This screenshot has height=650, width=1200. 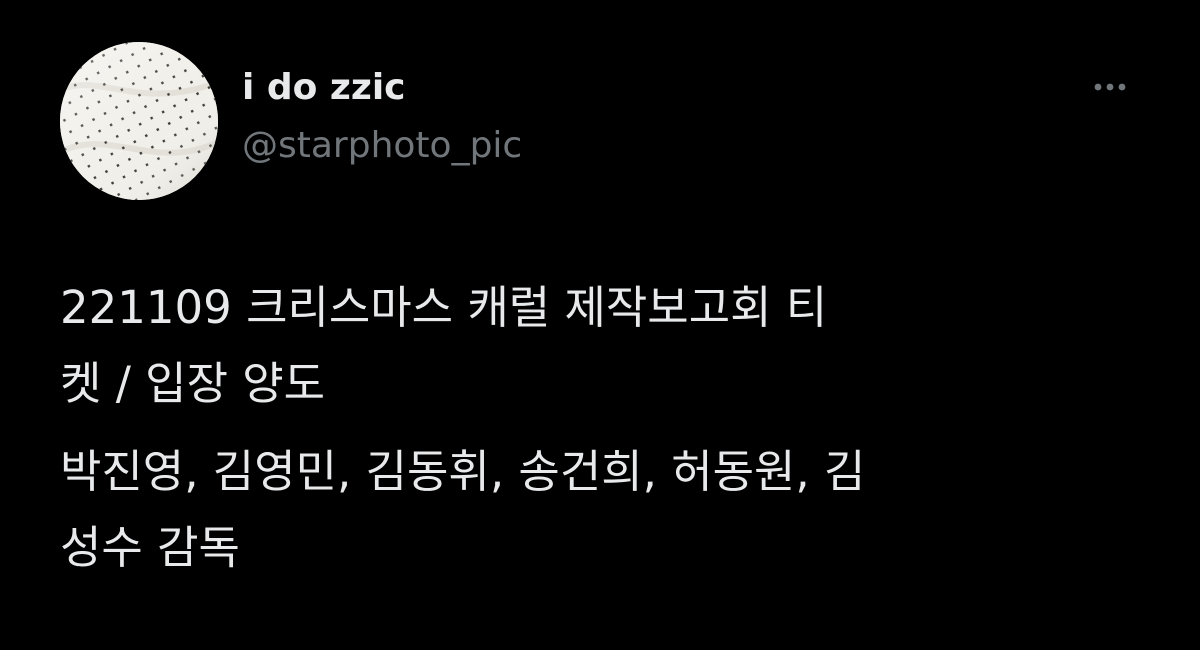 I want to click on tweet-text-line: 박진영, 김영민, 김동휘, 송건희, 허동원, 김, so click(x=463, y=471).